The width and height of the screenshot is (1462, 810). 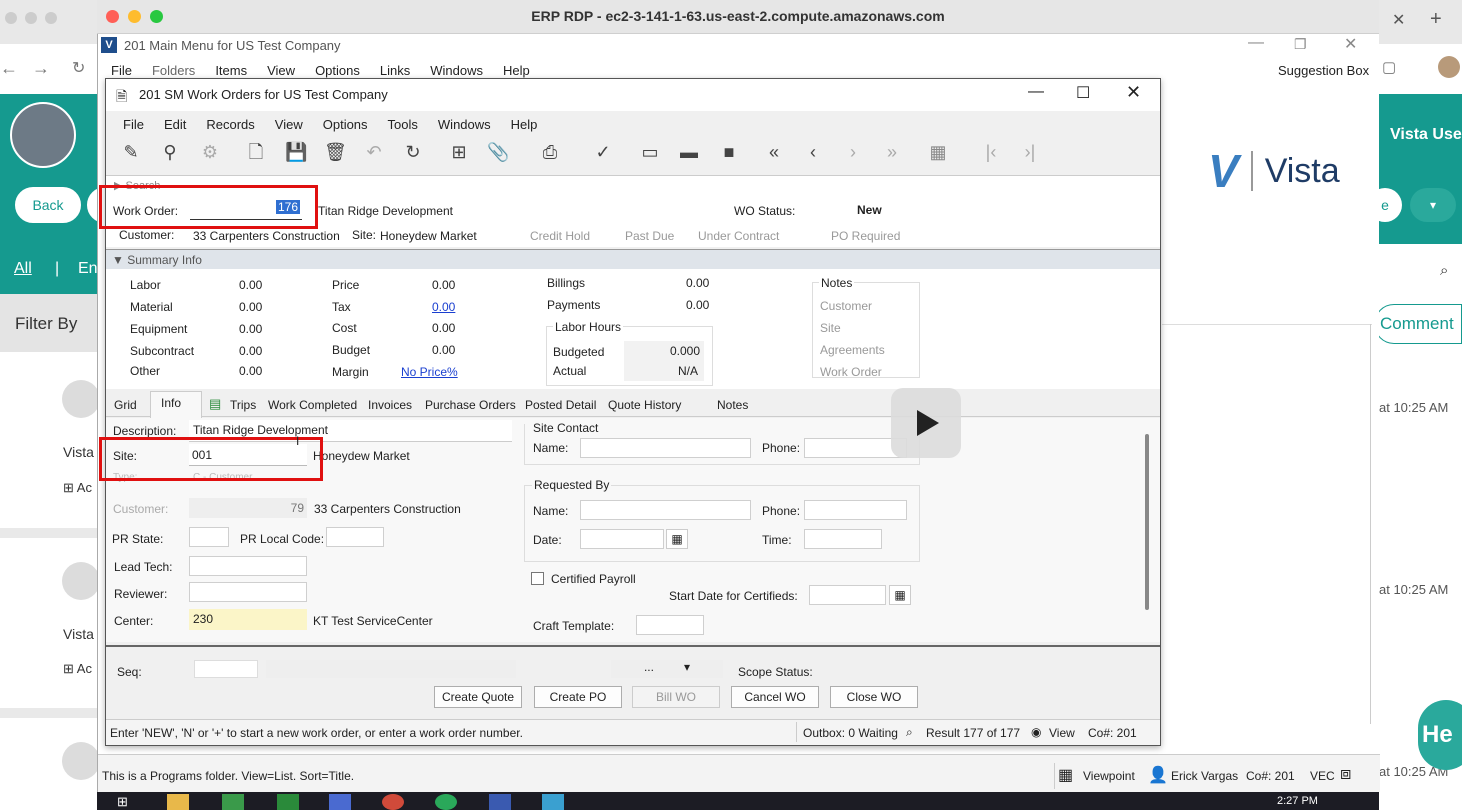 What do you see at coordinates (1449, 67) in the screenshot?
I see `profile-avatar` at bounding box center [1449, 67].